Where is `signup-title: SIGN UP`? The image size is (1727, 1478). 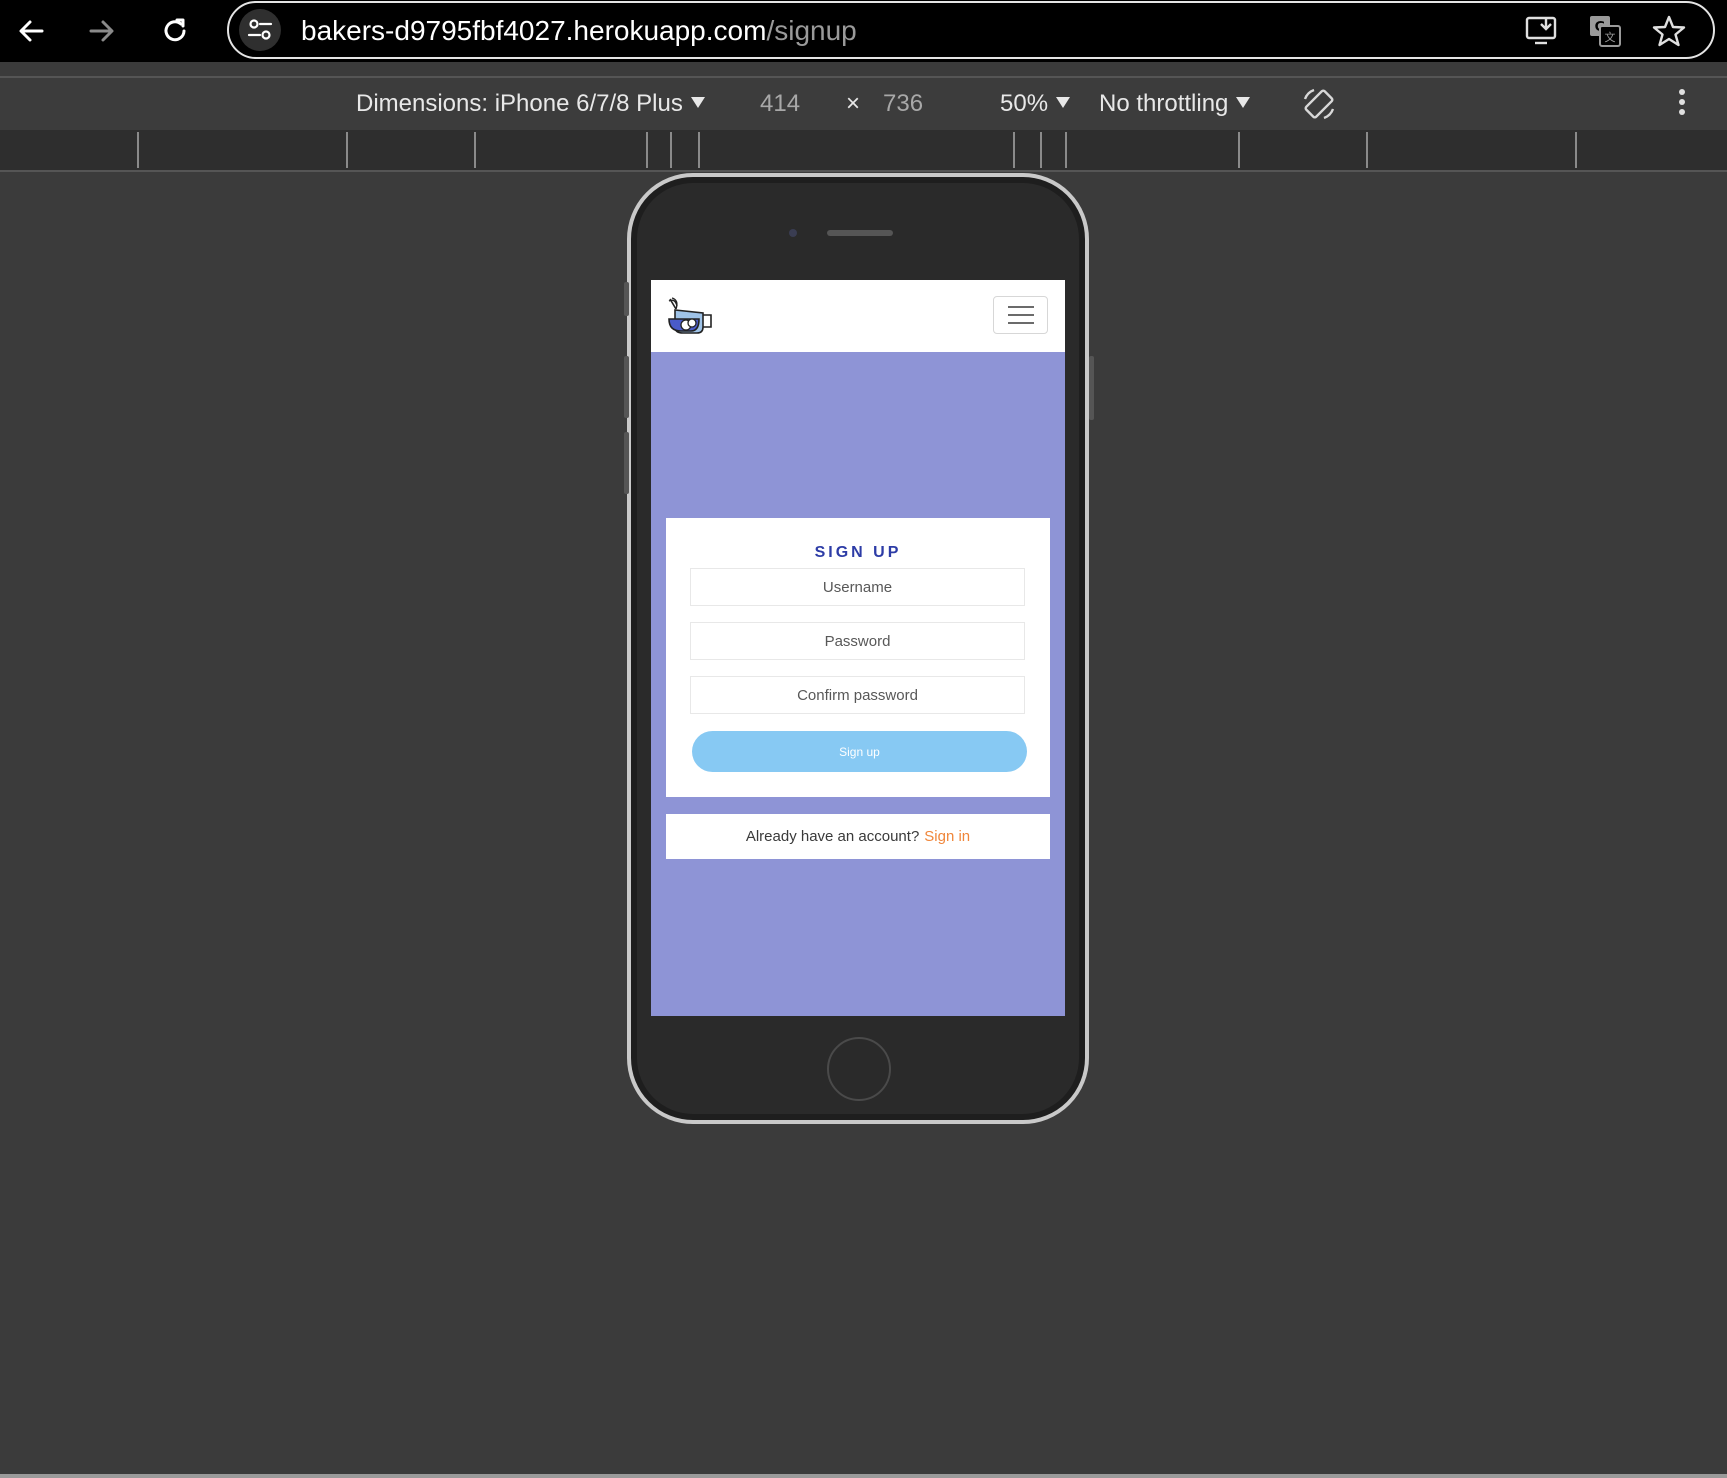
signup-title: SIGN UP is located at coordinates (858, 552).